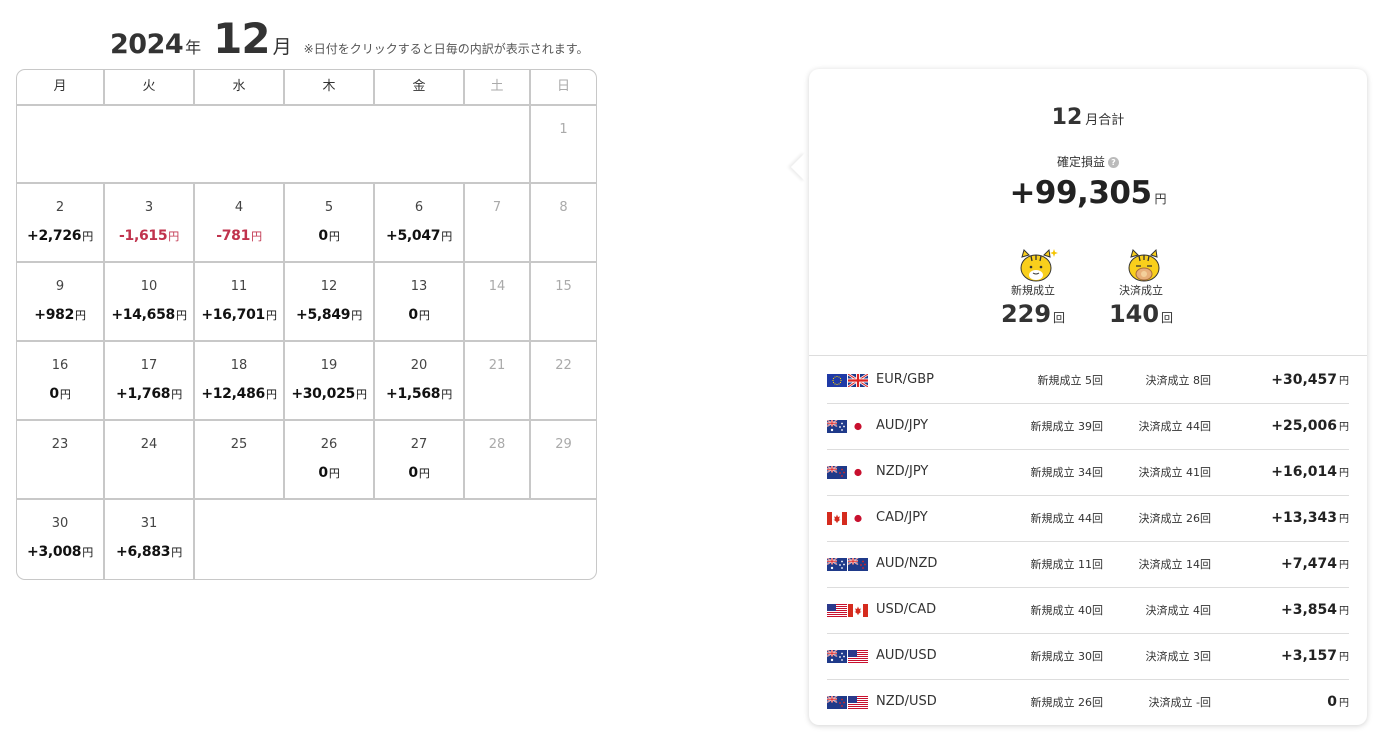 This screenshot has height=742, width=1380. What do you see at coordinates (563, 223) in the screenshot?
I see `calendar-day-8: 8` at bounding box center [563, 223].